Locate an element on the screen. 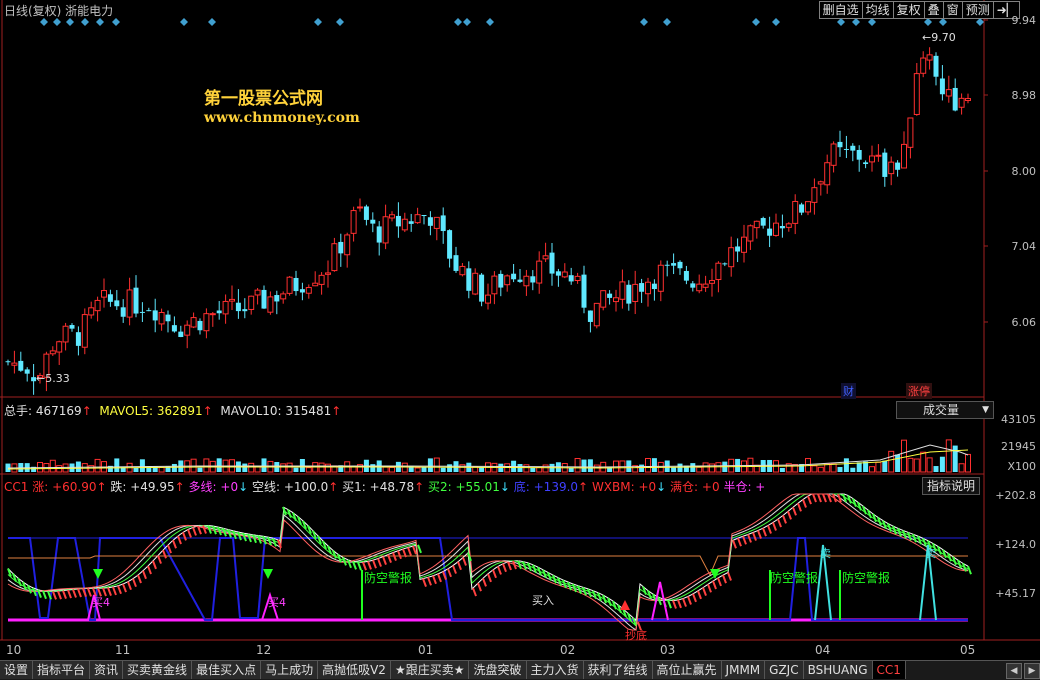 Image resolution: width=1040 pixels, height=680 pixels. tab-settings: 设置 is located at coordinates (17, 670).